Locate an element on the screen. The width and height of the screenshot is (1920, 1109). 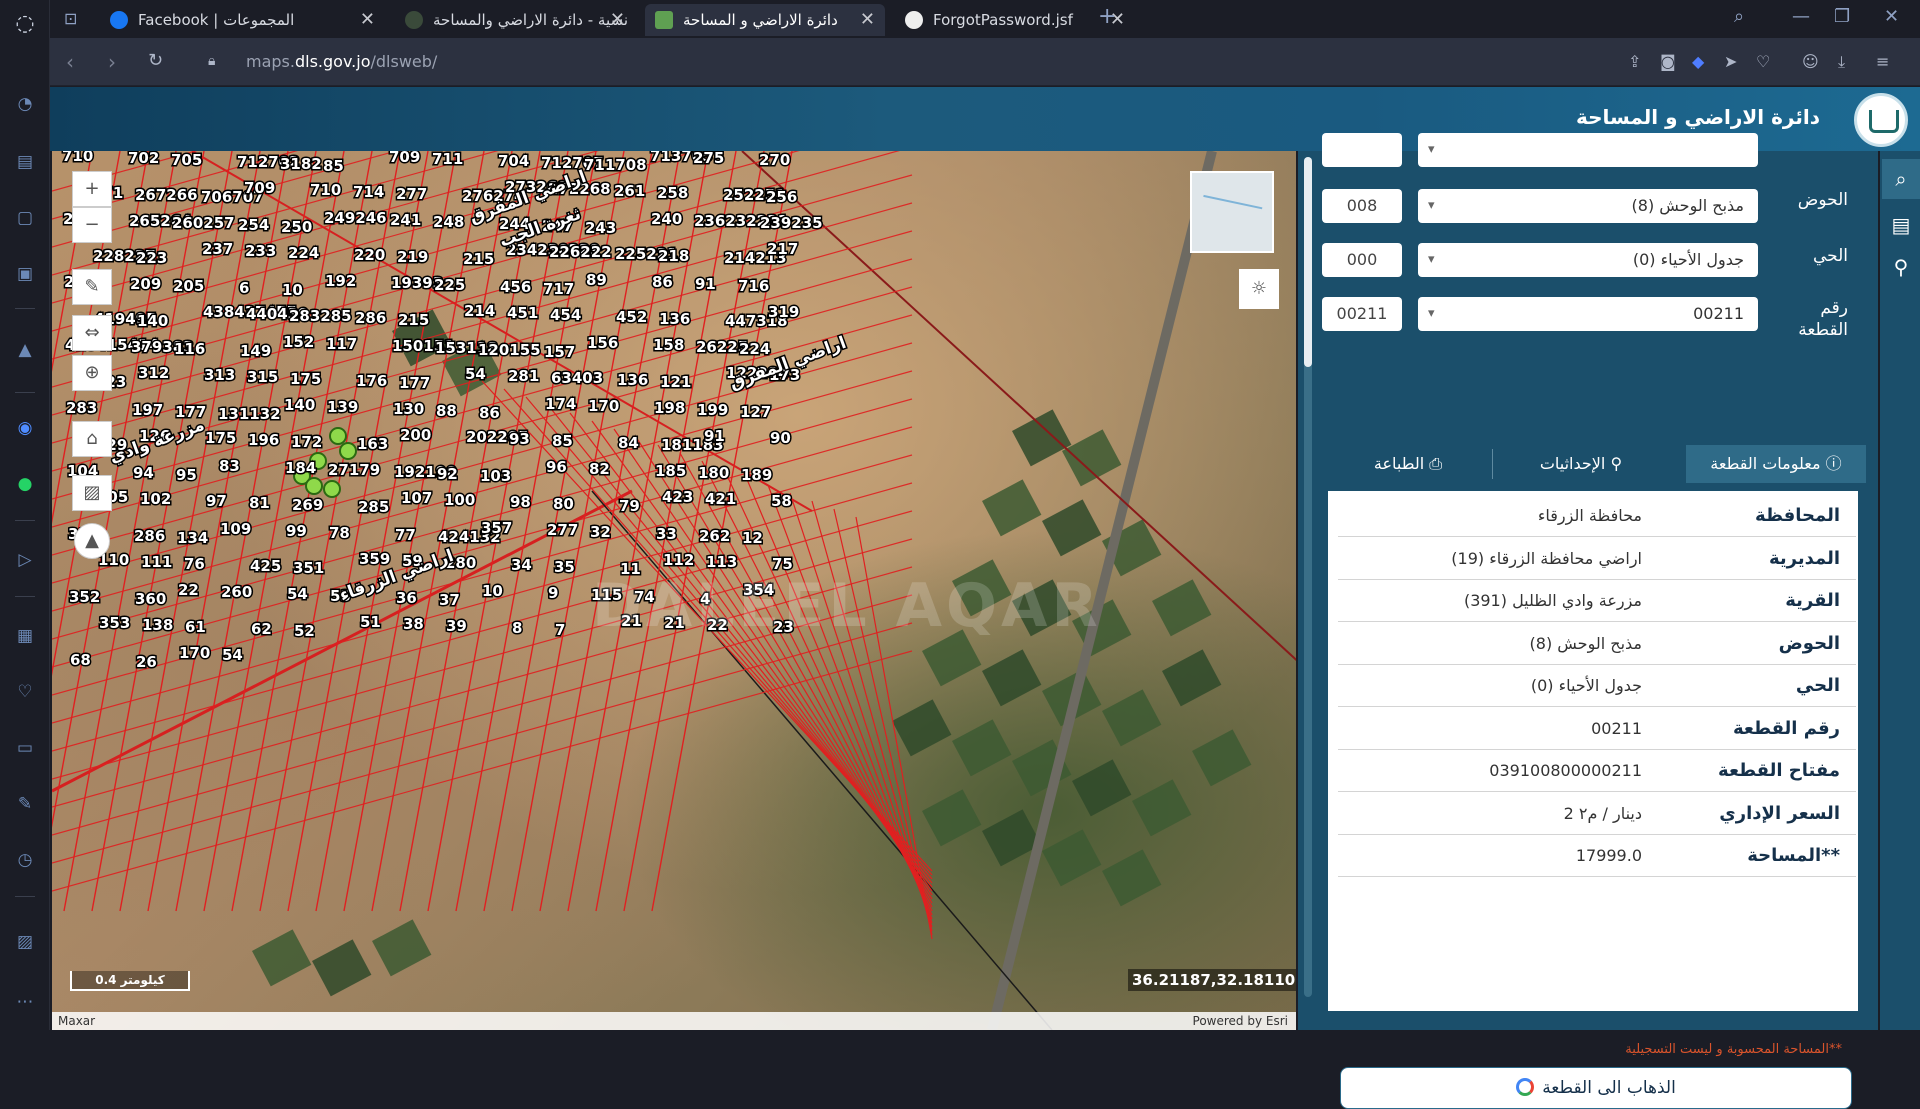
tab-coordinates: الإحداثيات ⚲ is located at coordinates (1581, 464).